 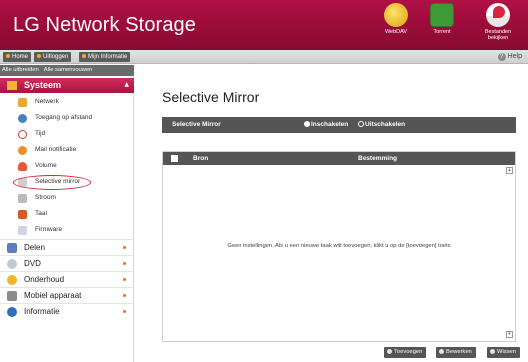 What do you see at coordinates (22, 102) in the screenshot?
I see `network-icon` at bounding box center [22, 102].